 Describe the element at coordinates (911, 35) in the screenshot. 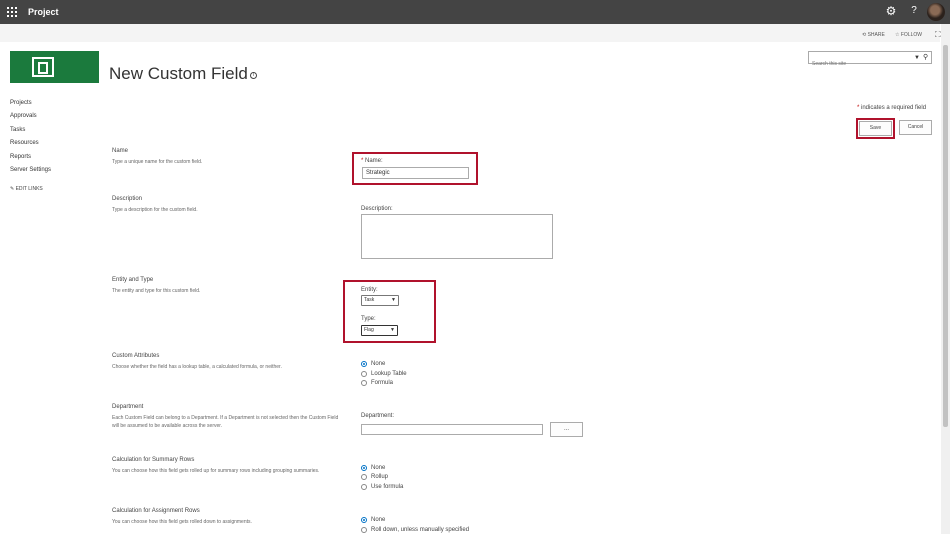

I see `follow-label: FOLLOW` at that location.